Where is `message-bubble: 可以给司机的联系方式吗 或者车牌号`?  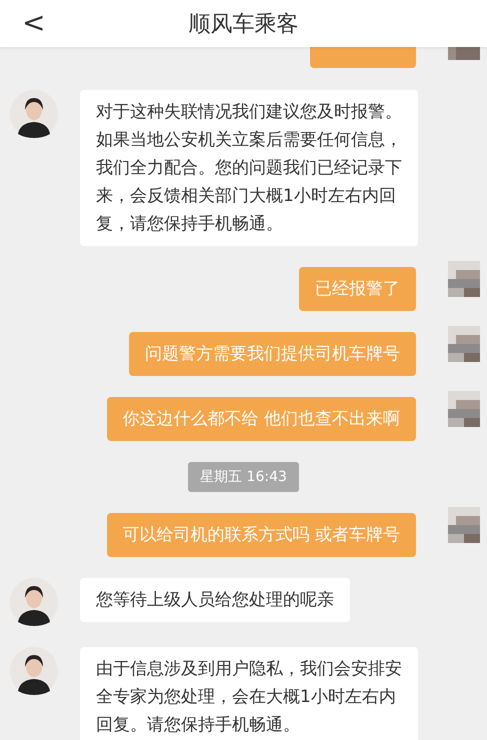
message-bubble: 可以给司机的联系方式吗 或者车牌号 is located at coordinates (261, 535).